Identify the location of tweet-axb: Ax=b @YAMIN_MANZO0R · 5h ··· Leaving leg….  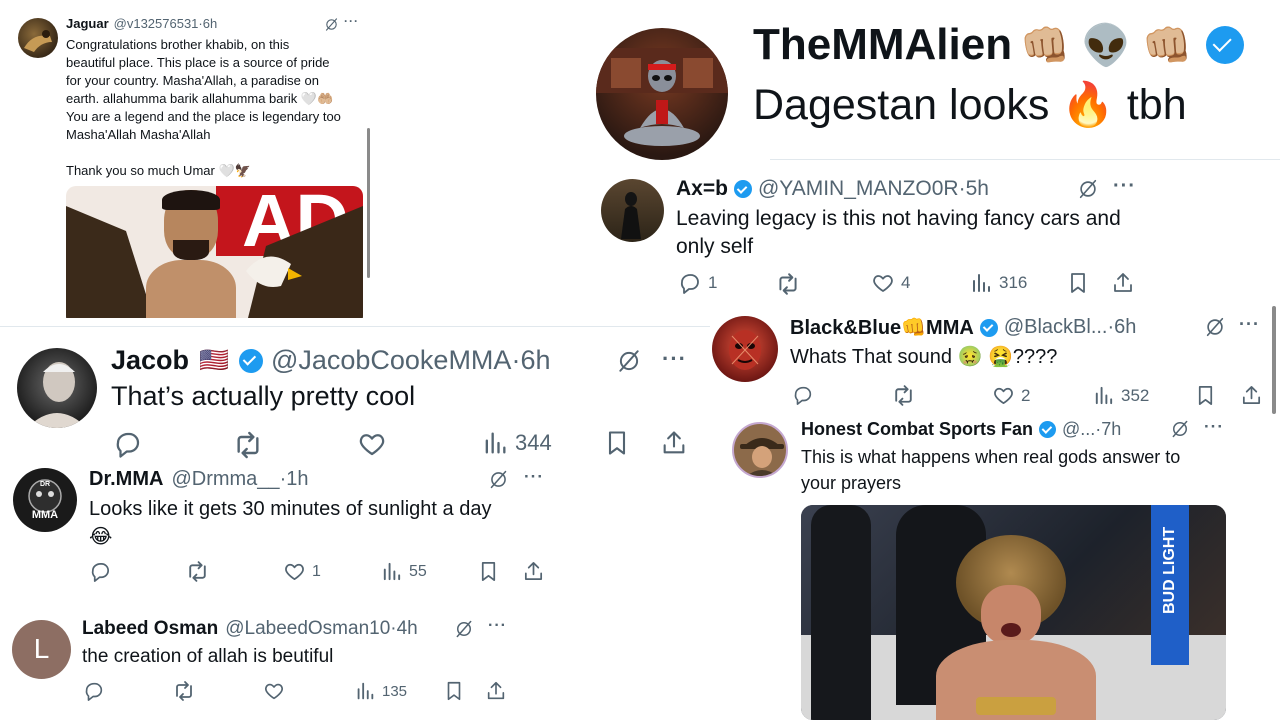
(932, 240).